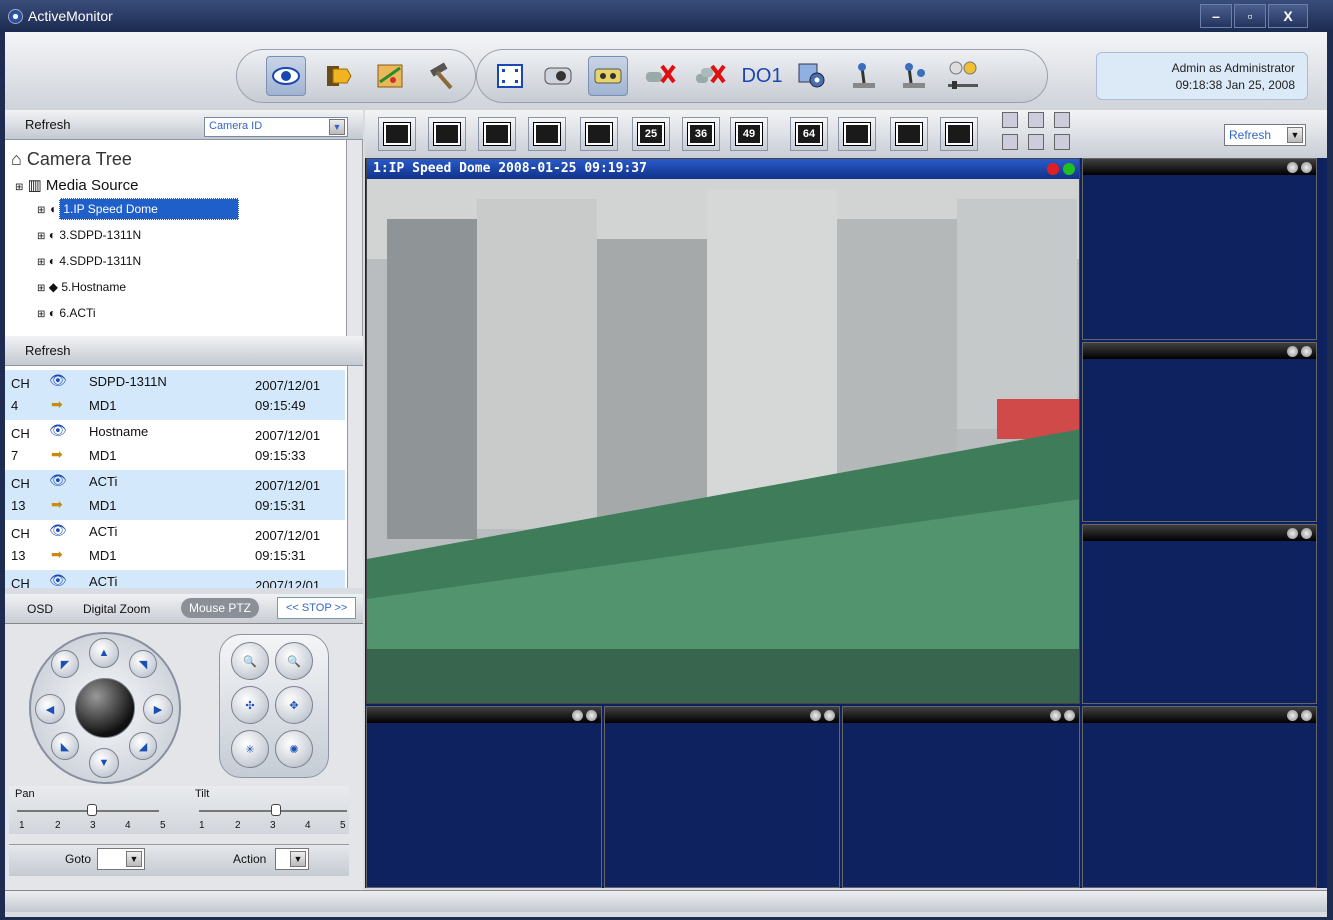 The image size is (1333, 920). I want to click on action-select: ▼, so click(292, 859).